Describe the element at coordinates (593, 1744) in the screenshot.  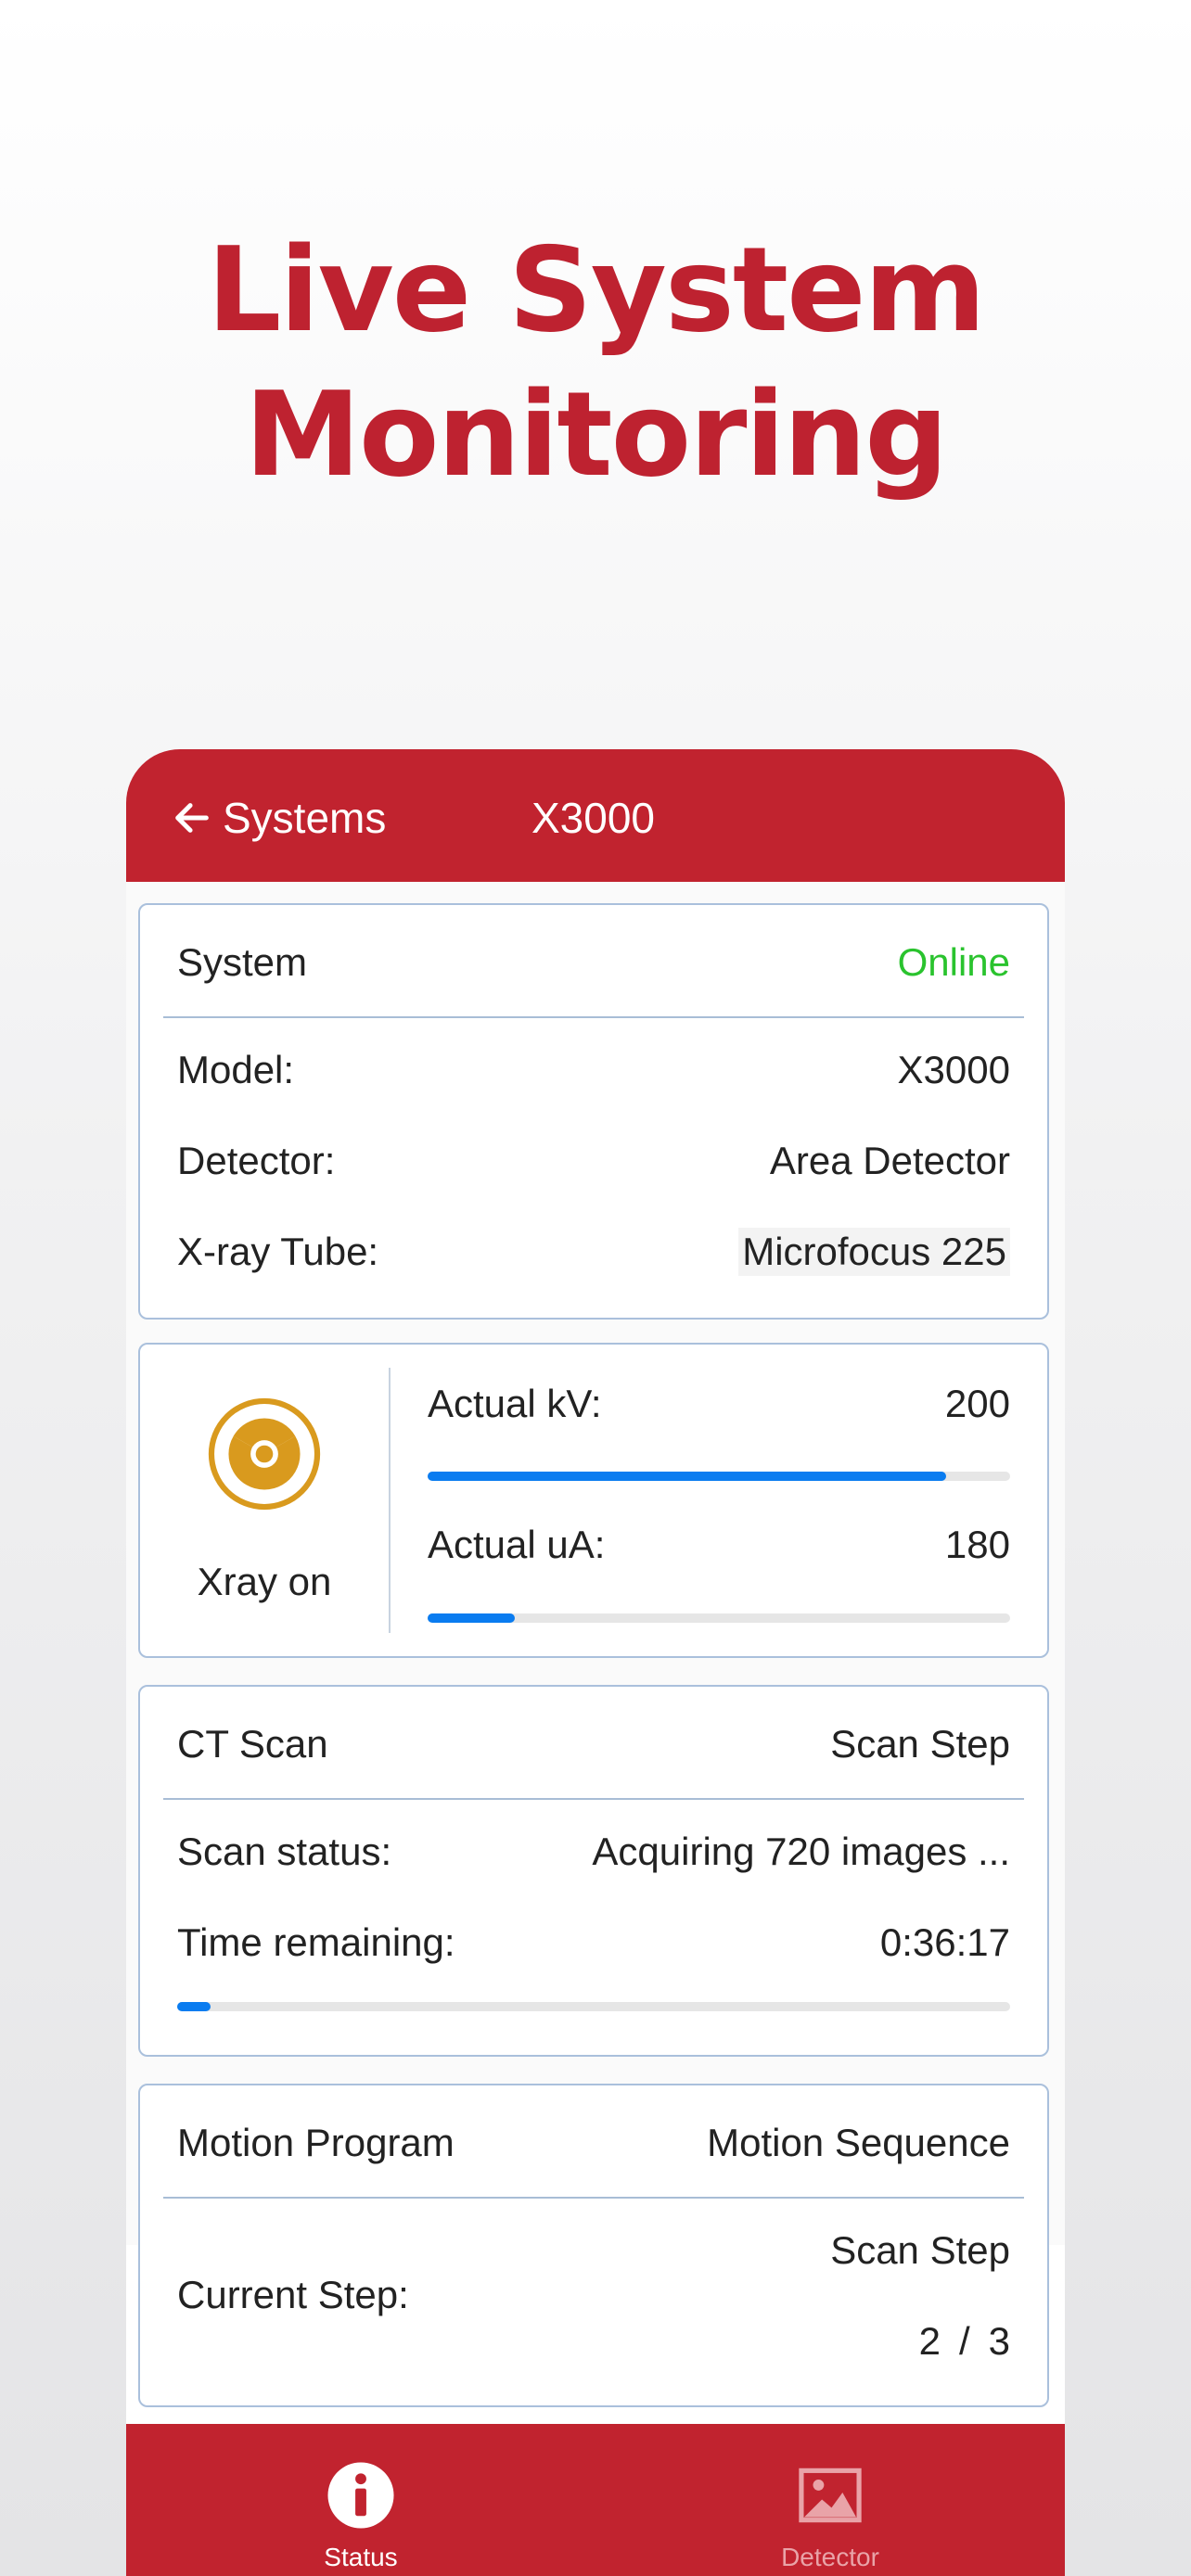
I see `ct-header-row: CT Scan Scan Step` at that location.